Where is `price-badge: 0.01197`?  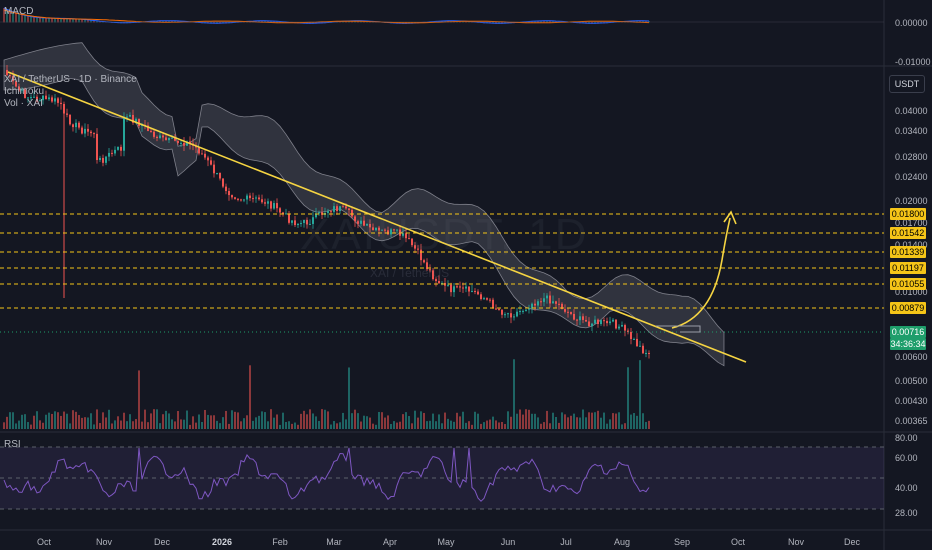
price-badge: 0.01197 is located at coordinates (908, 268).